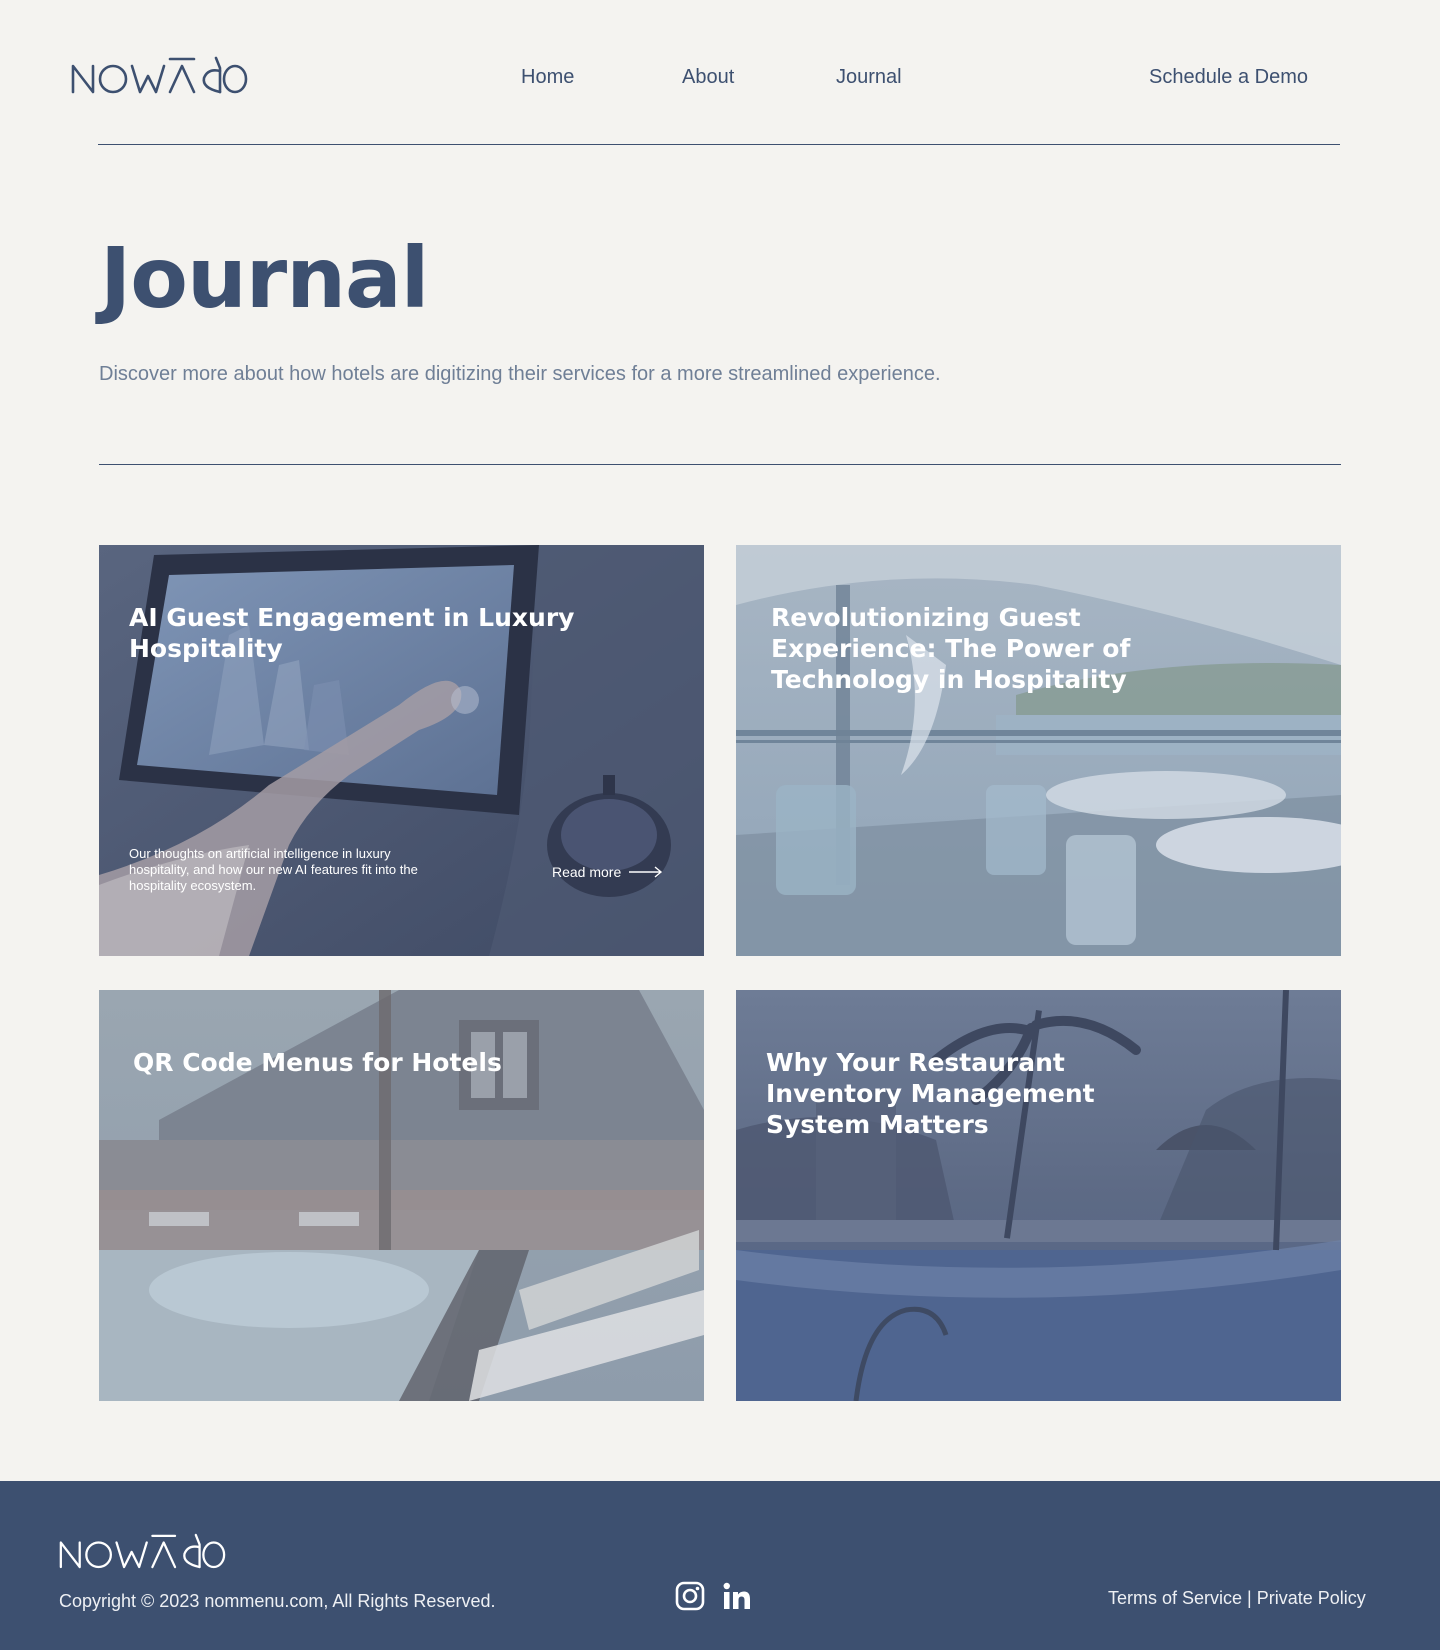 Image resolution: width=1440 pixels, height=1650 pixels. Describe the element at coordinates (587, 872) in the screenshot. I see `read-more-label: Read more` at that location.